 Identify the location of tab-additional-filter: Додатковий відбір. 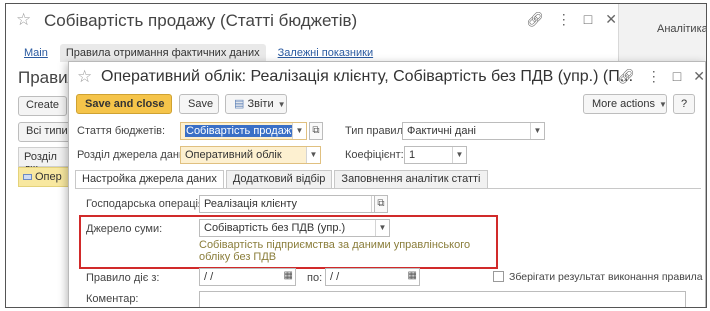
(279, 179).